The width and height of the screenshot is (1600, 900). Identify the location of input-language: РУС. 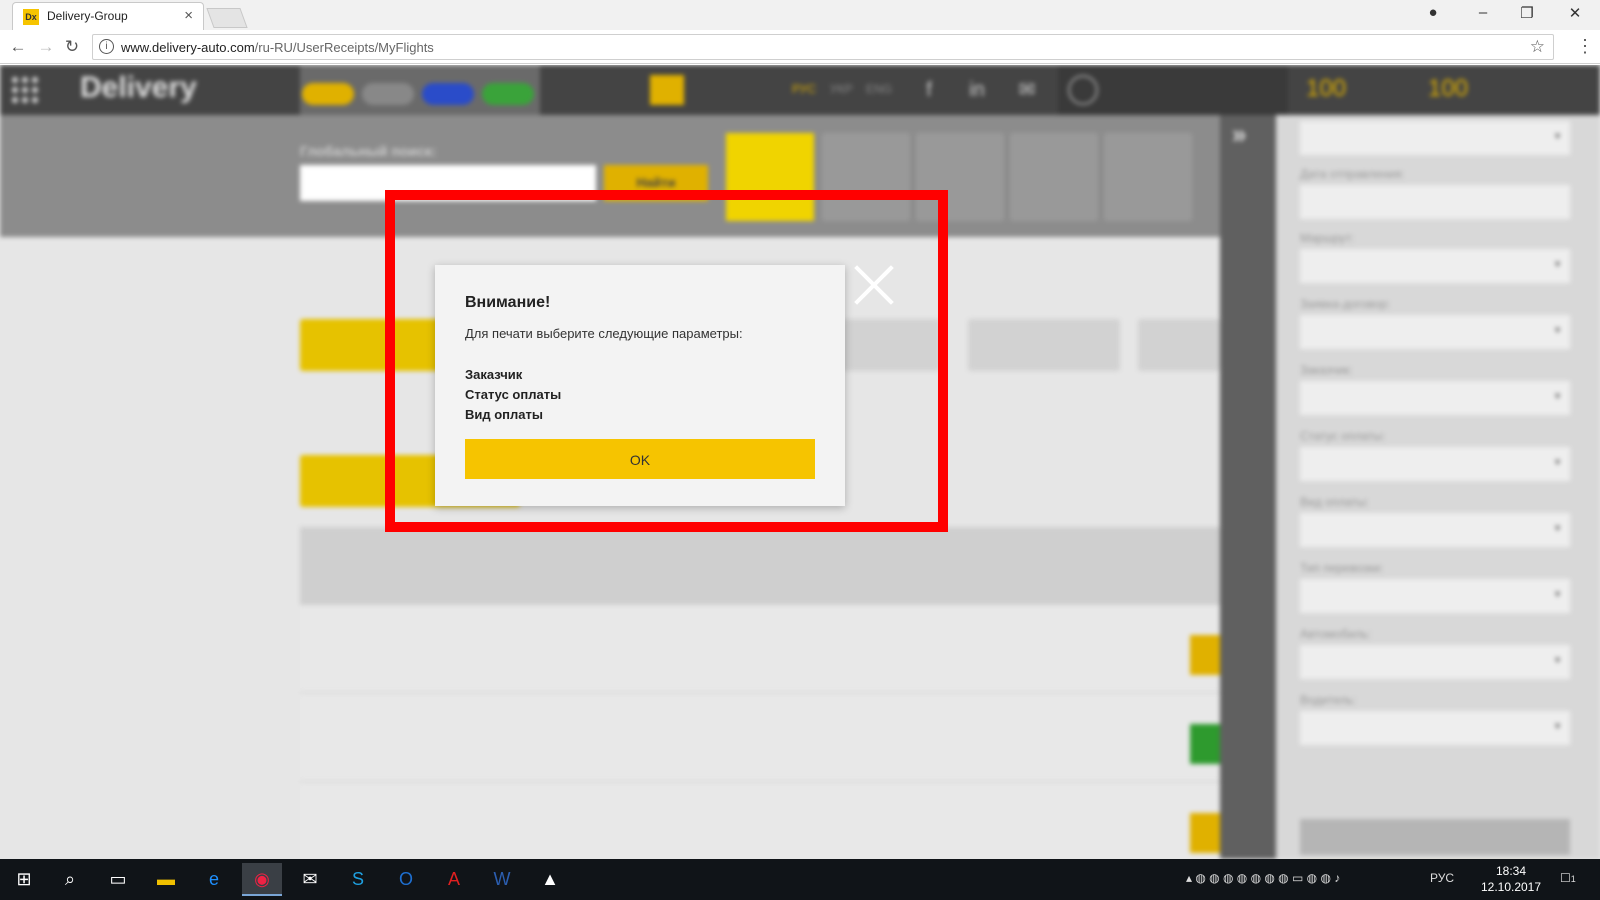
(1442, 878).